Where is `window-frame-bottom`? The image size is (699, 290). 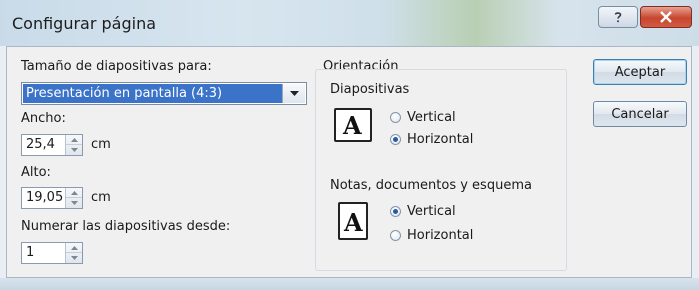
window-frame-bottom is located at coordinates (349, 284).